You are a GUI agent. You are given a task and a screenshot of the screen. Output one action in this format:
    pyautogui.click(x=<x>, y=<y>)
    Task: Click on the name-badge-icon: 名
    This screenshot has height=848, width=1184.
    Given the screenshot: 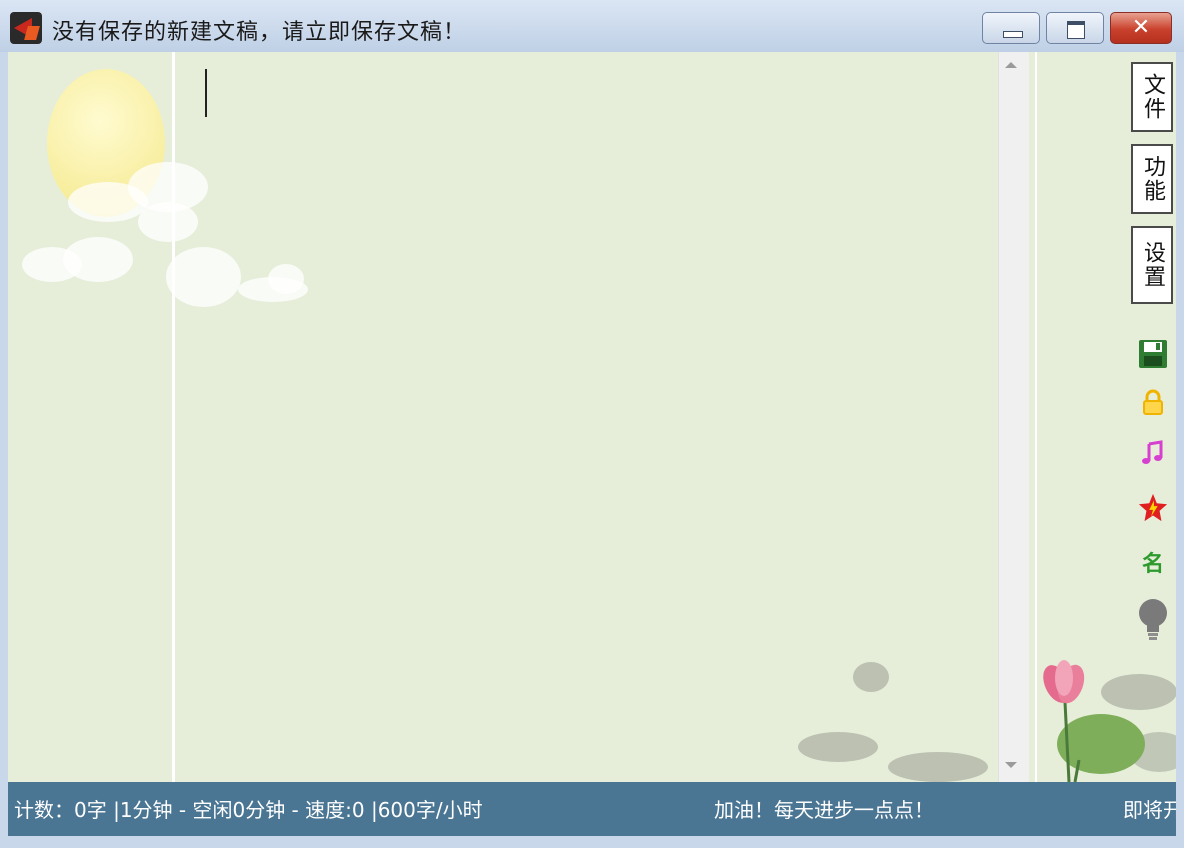 What is the action you would take?
    pyautogui.click(x=1153, y=562)
    